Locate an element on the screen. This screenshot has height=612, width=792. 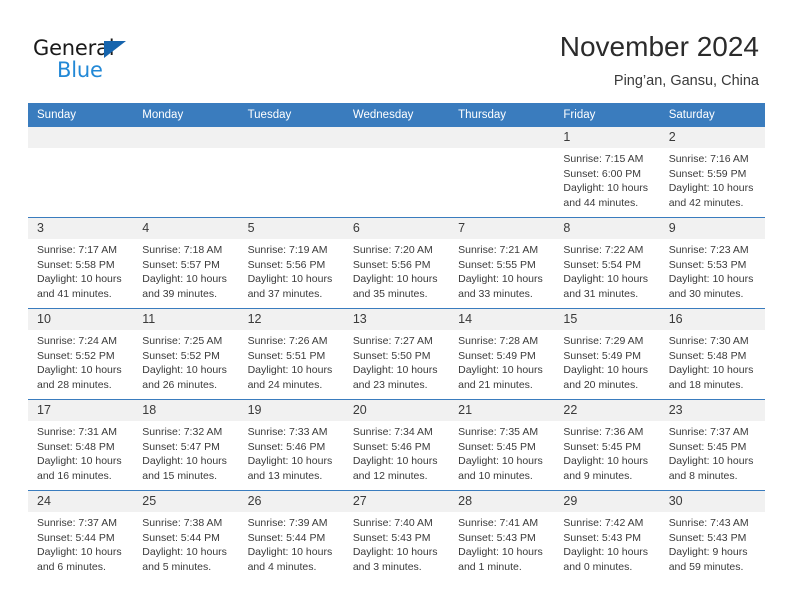
day-sunrise-text: Sunrise: 7:19 AM is located at coordinates (287, 250).